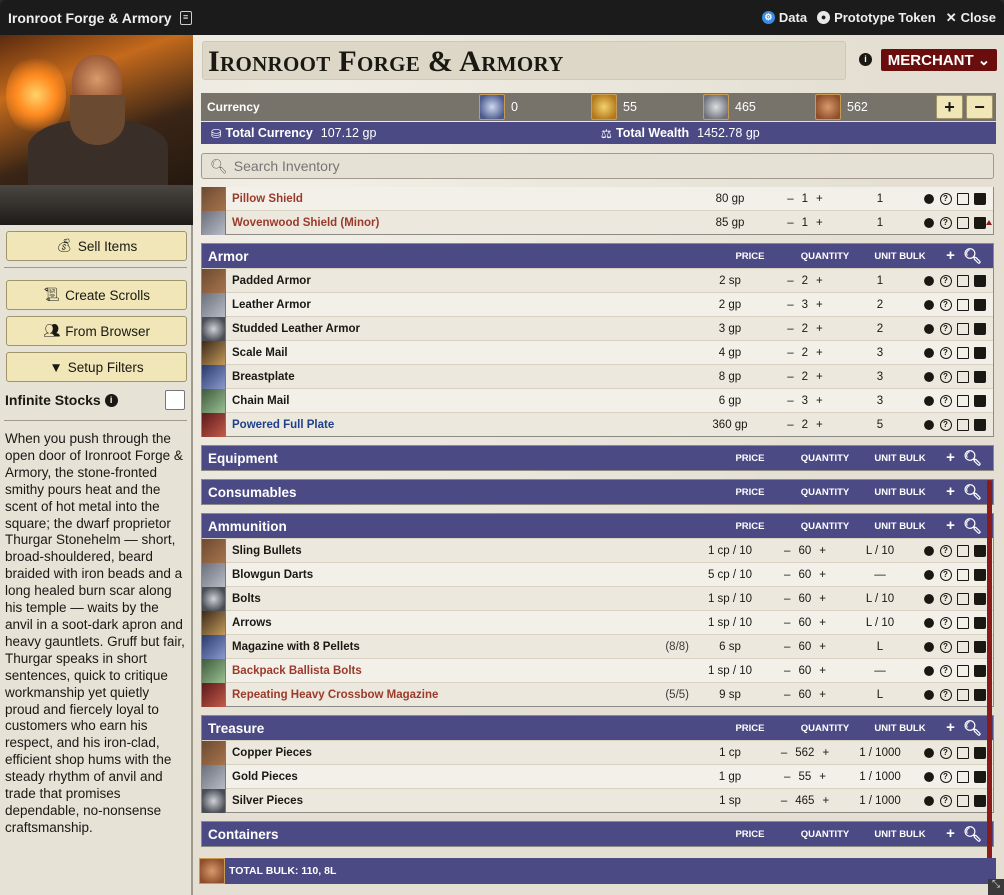 The image size is (1004, 895). I want to click on gold-coin: 55, so click(647, 107).